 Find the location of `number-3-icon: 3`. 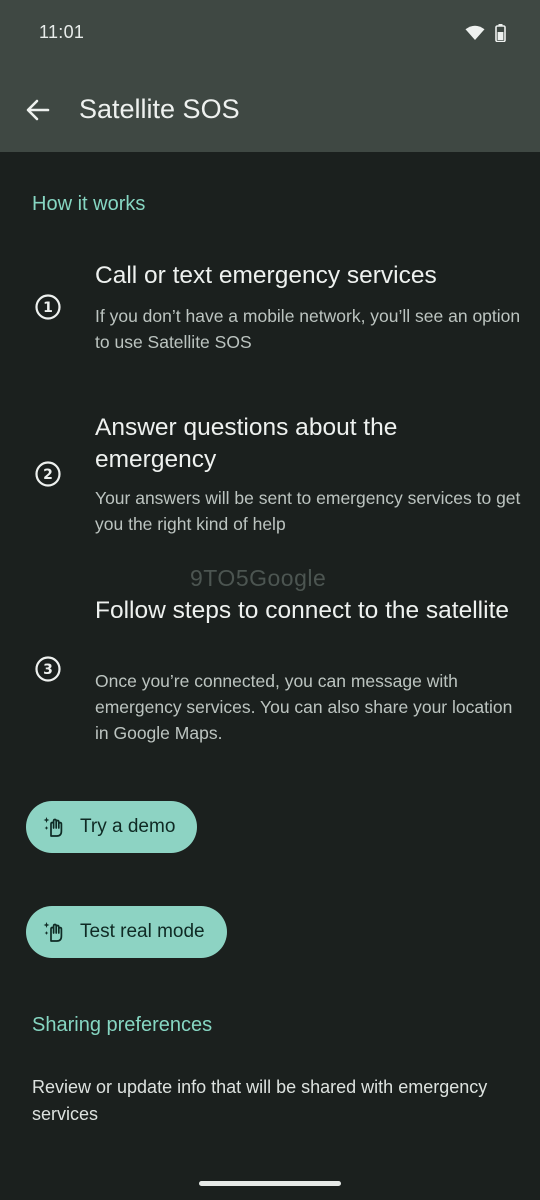

number-3-icon: 3 is located at coordinates (48, 669).